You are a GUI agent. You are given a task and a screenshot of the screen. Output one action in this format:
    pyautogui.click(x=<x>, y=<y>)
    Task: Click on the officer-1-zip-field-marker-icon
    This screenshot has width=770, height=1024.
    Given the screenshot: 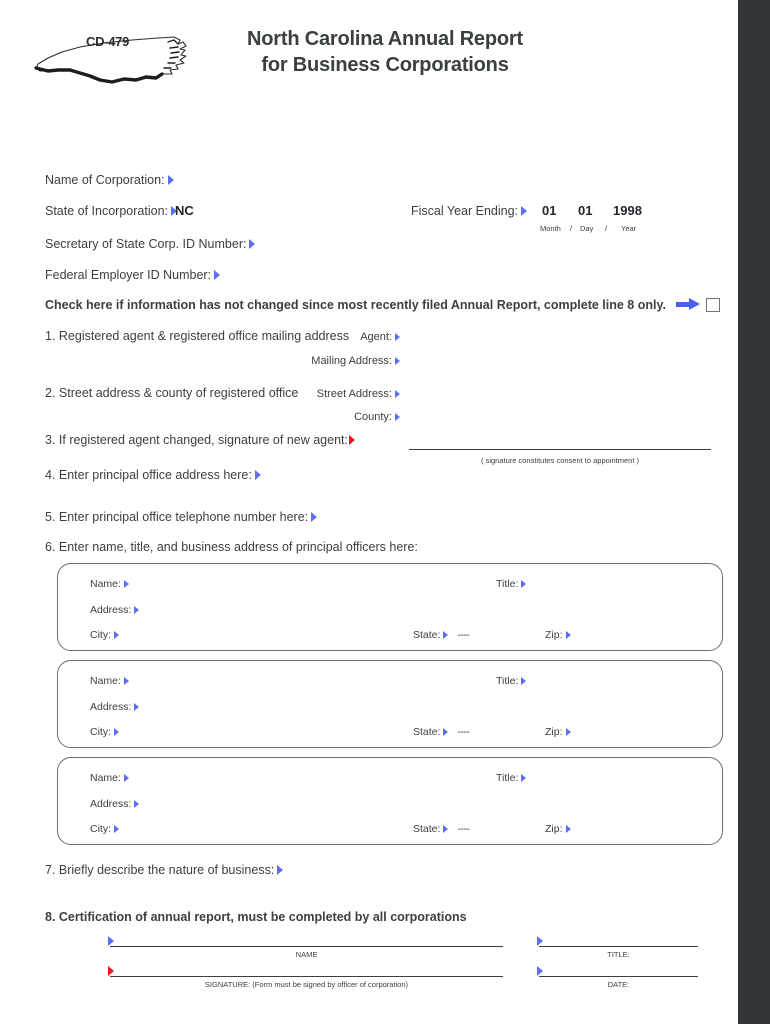 What is the action you would take?
    pyautogui.click(x=568, y=635)
    